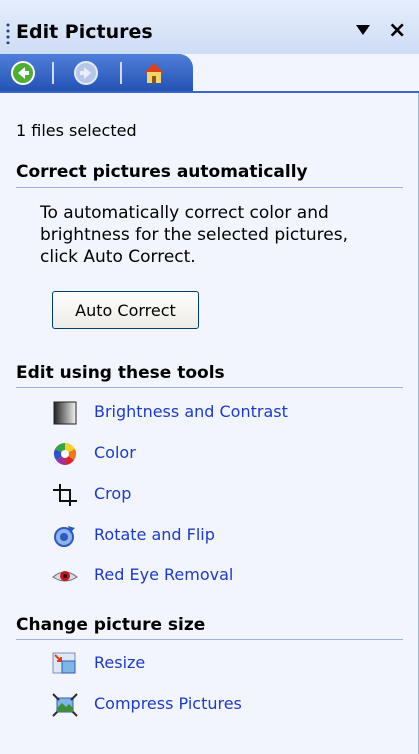 The image size is (419, 754). What do you see at coordinates (84, 32) in the screenshot?
I see `pane-title: Edit Pictures` at bounding box center [84, 32].